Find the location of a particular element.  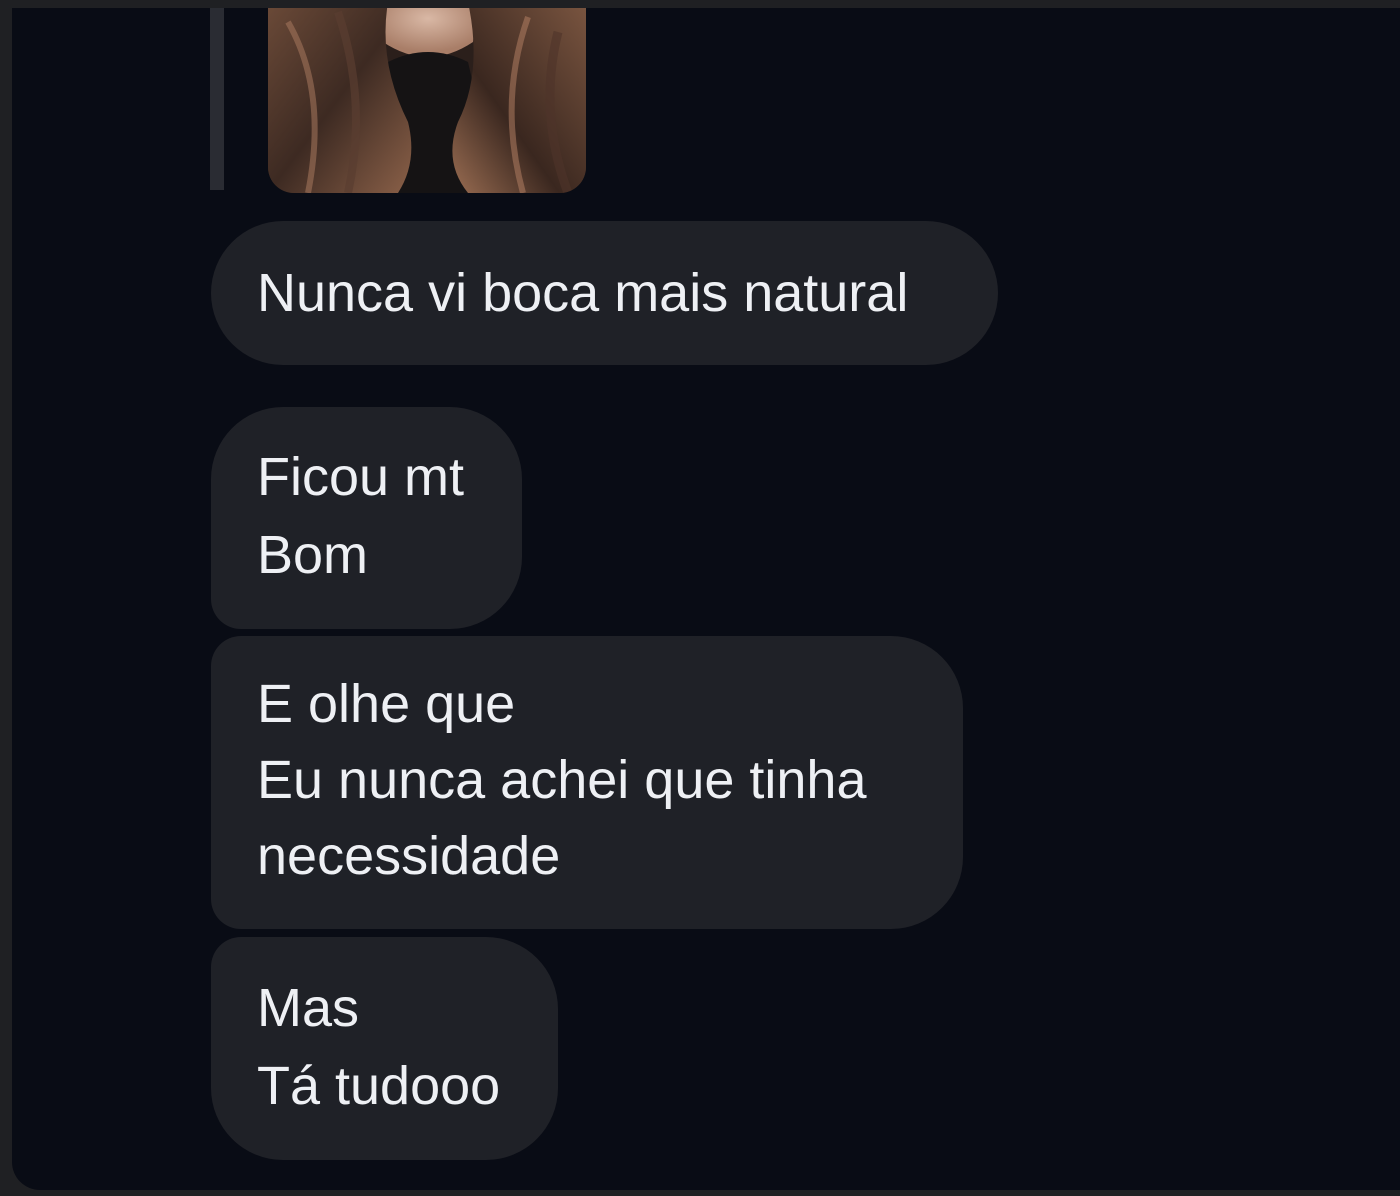

message-text: Eu nunca achei que tinha is located at coordinates (562, 780).